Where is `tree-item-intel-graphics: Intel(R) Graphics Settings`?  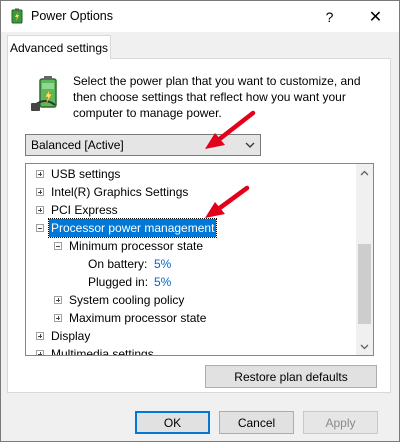
tree-item-intel-graphics: Intel(R) Graphics Settings is located at coordinates (191, 192).